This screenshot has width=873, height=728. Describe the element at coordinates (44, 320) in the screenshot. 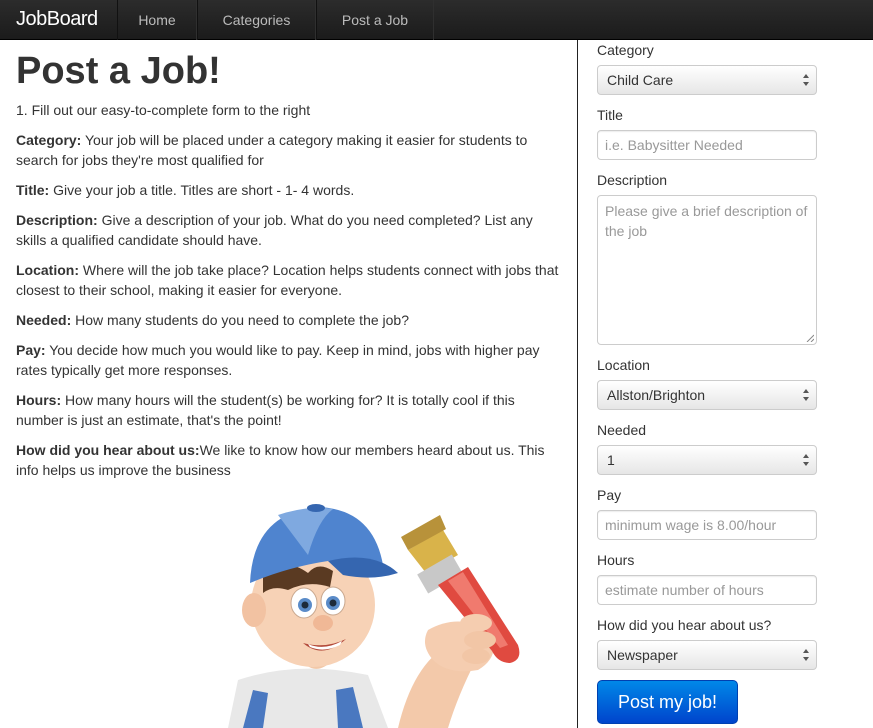

I see `instruction-term: Needed:` at that location.